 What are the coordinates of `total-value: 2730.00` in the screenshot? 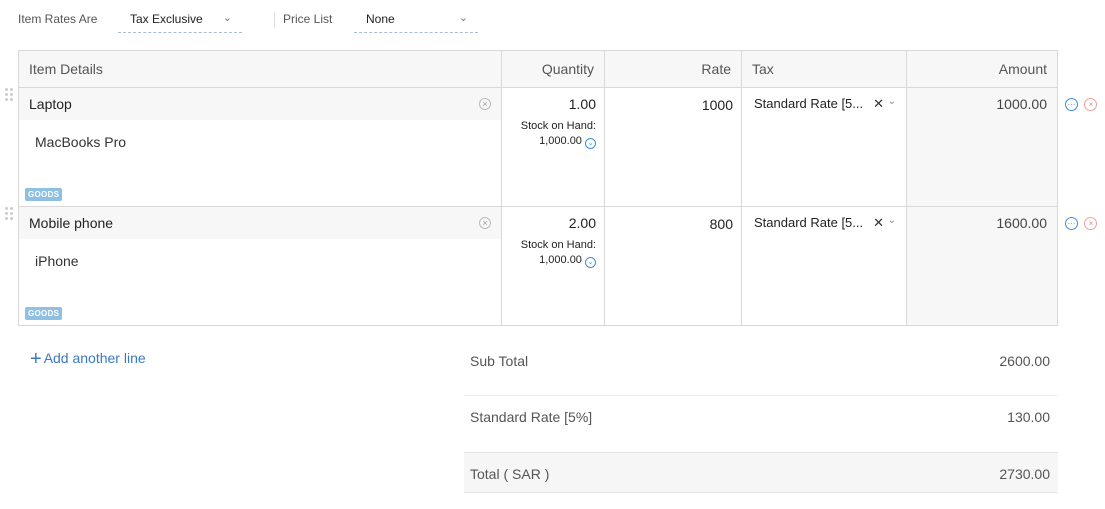 It's located at (1024, 474).